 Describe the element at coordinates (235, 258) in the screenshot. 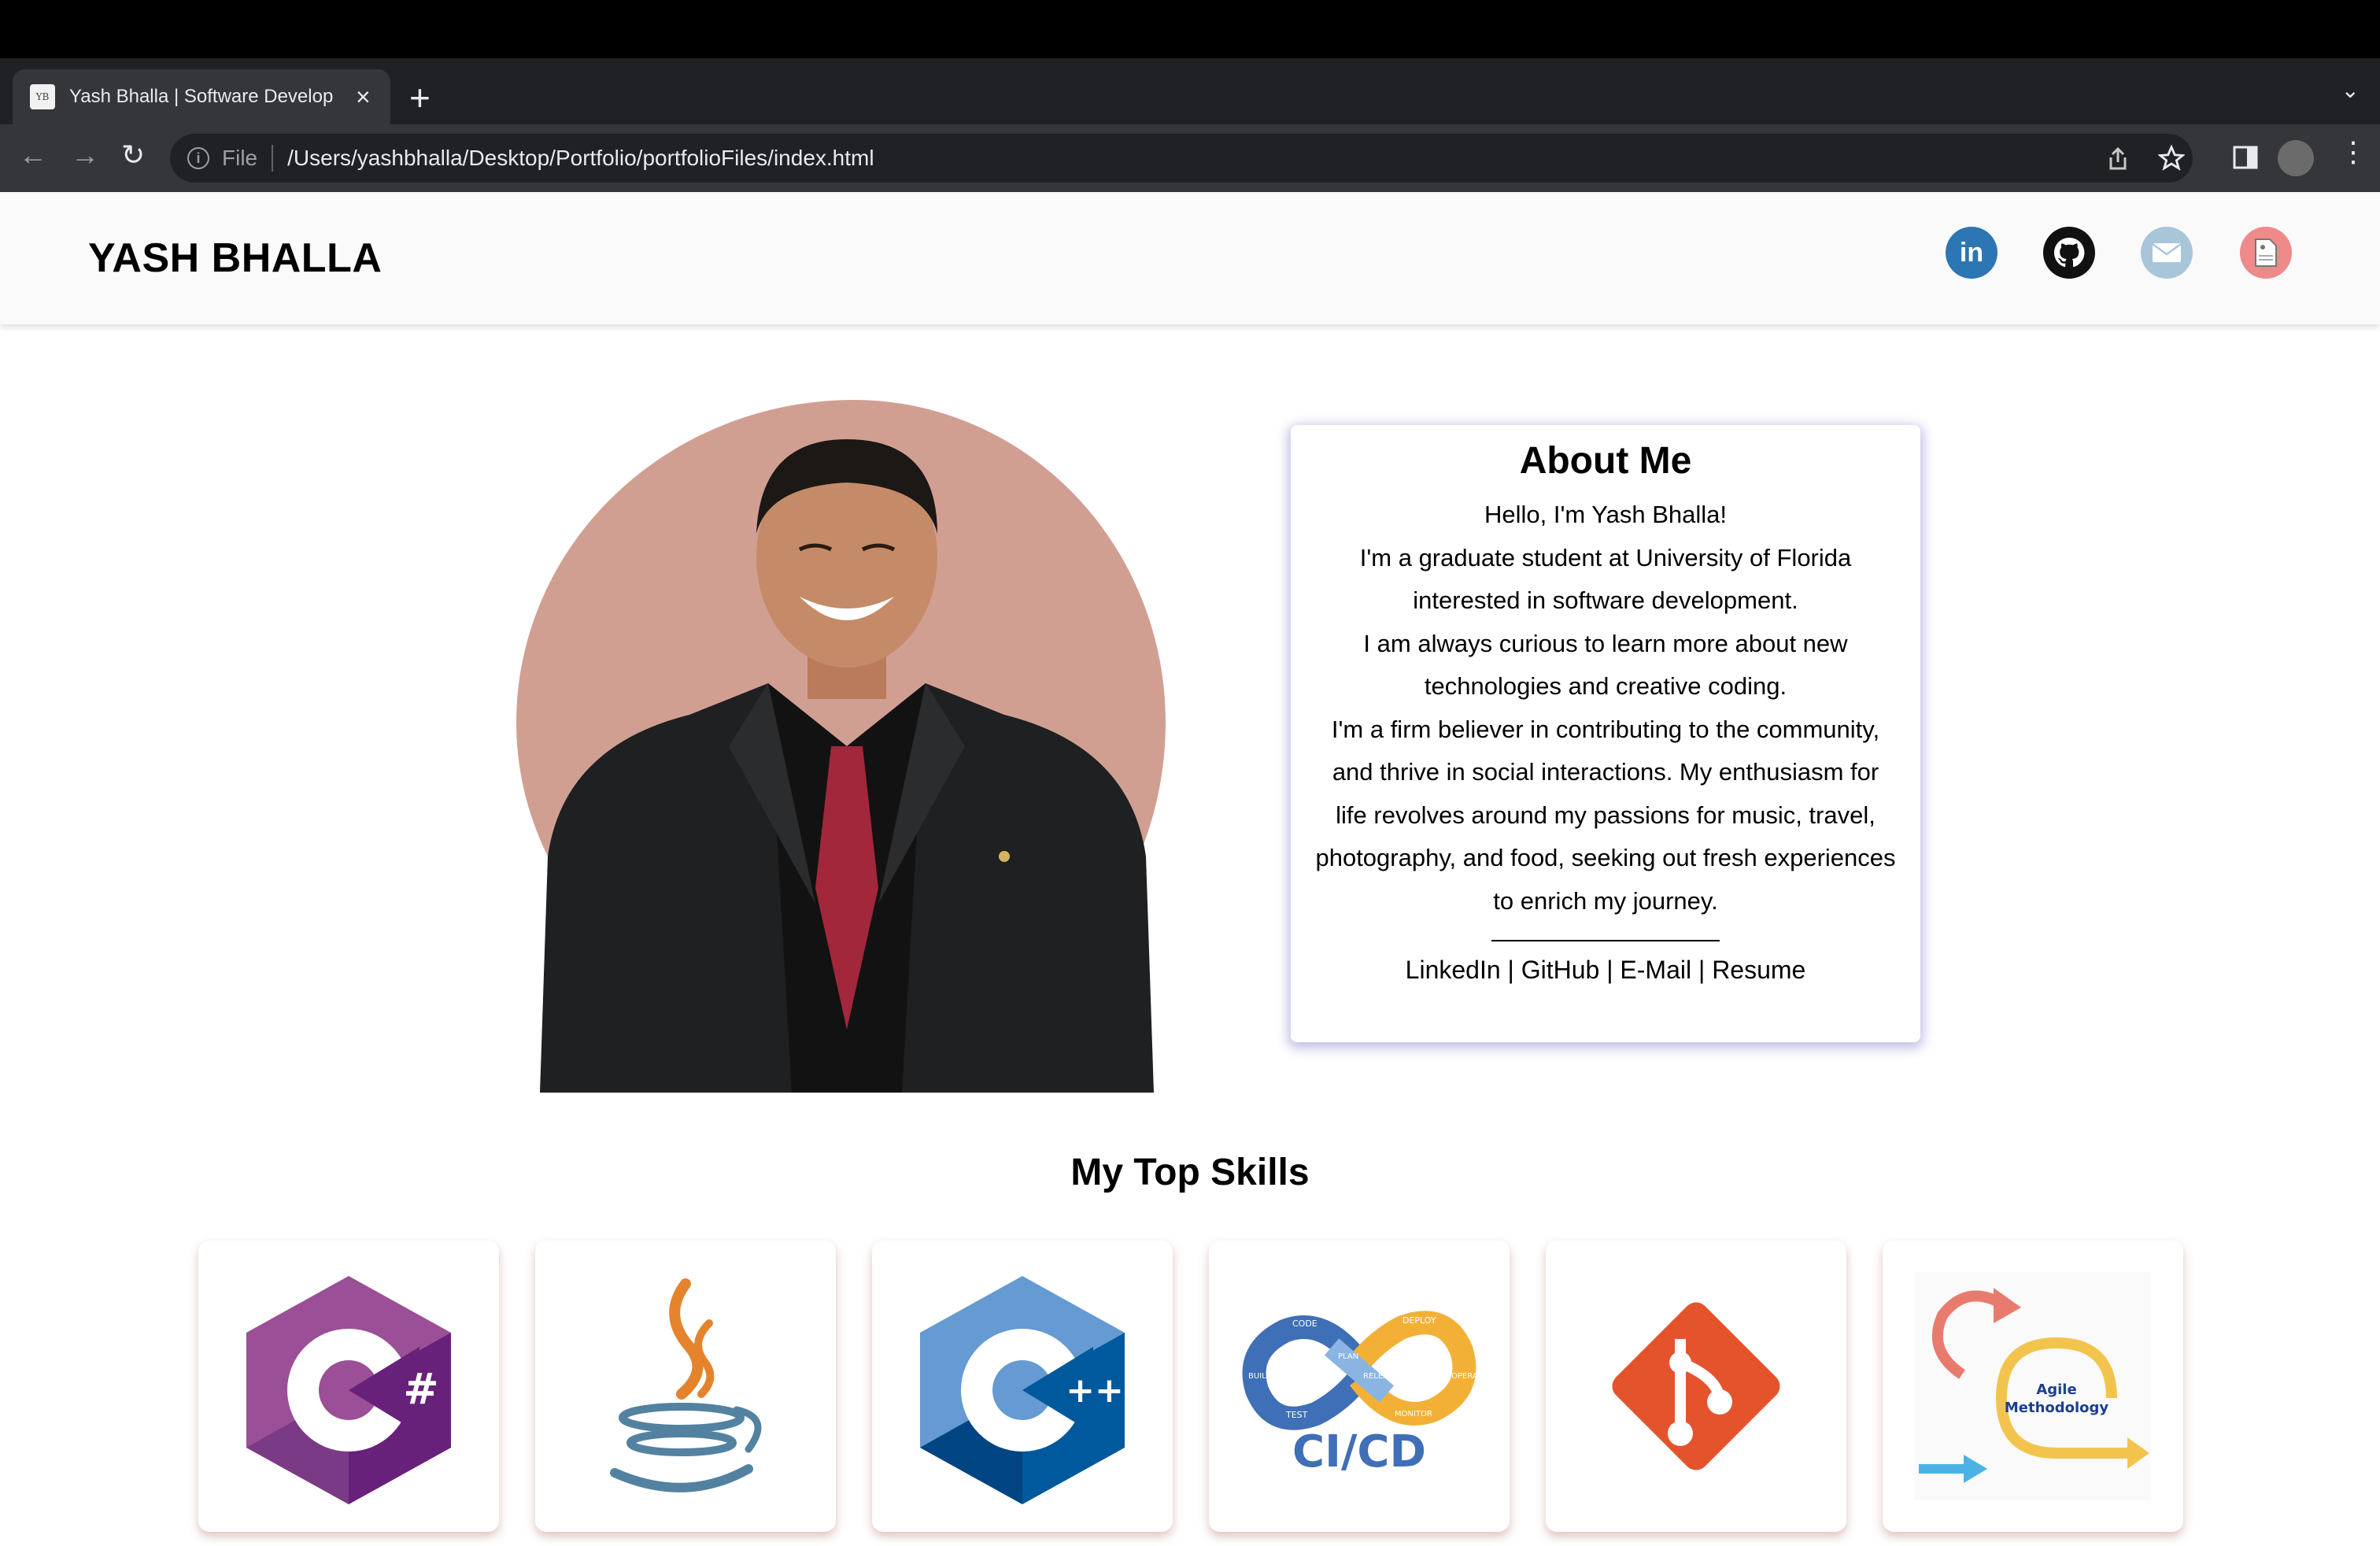

I see `site-logo: YASH BHALLA` at that location.